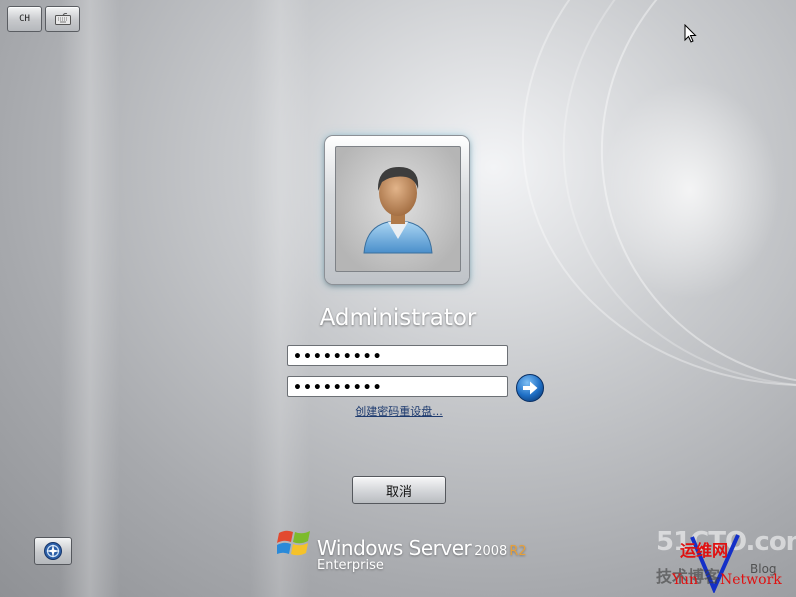  I want to click on user-tile, so click(397, 210).